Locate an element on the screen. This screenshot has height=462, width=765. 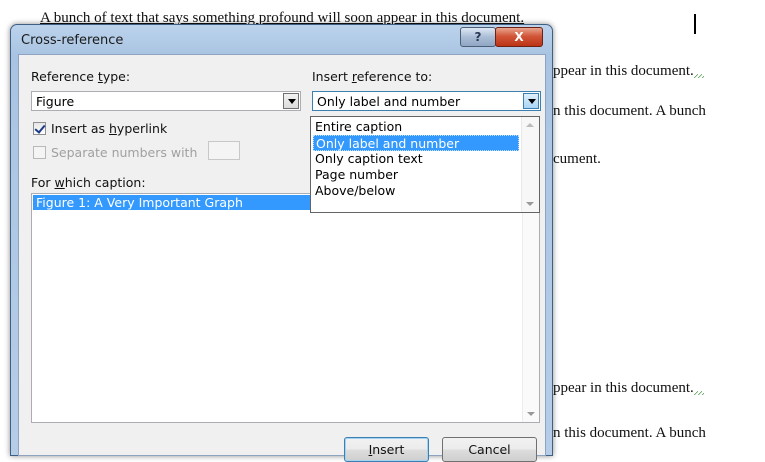
text-caret is located at coordinates (695, 24).